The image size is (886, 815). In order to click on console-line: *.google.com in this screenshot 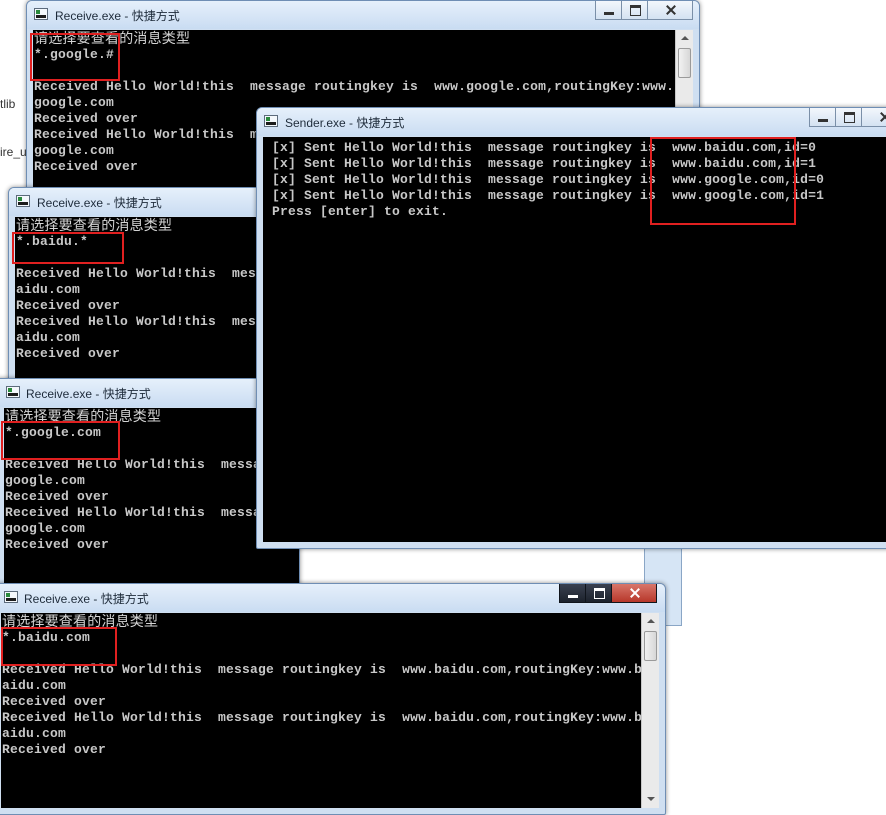, I will do `click(53, 432)`.